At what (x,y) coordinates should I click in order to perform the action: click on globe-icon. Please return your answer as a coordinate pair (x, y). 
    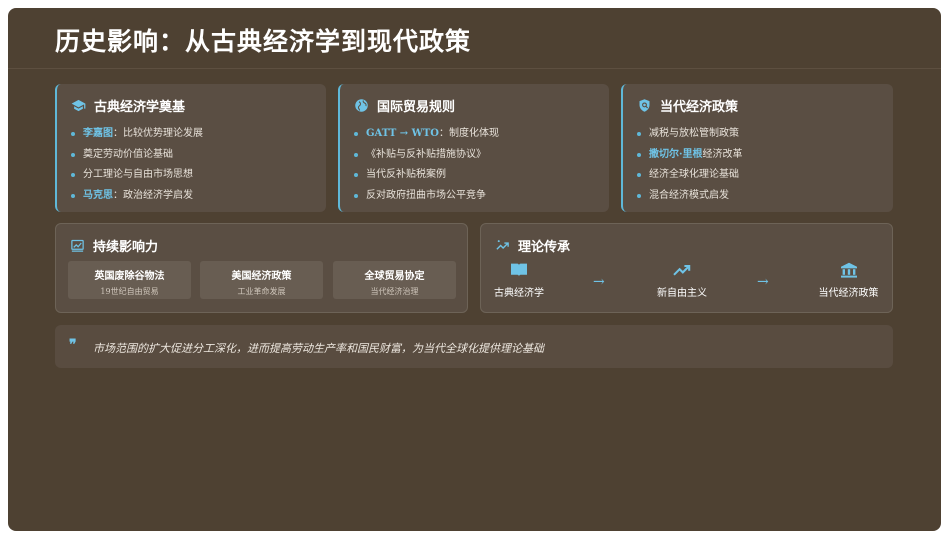
    Looking at the image, I should click on (361, 105).